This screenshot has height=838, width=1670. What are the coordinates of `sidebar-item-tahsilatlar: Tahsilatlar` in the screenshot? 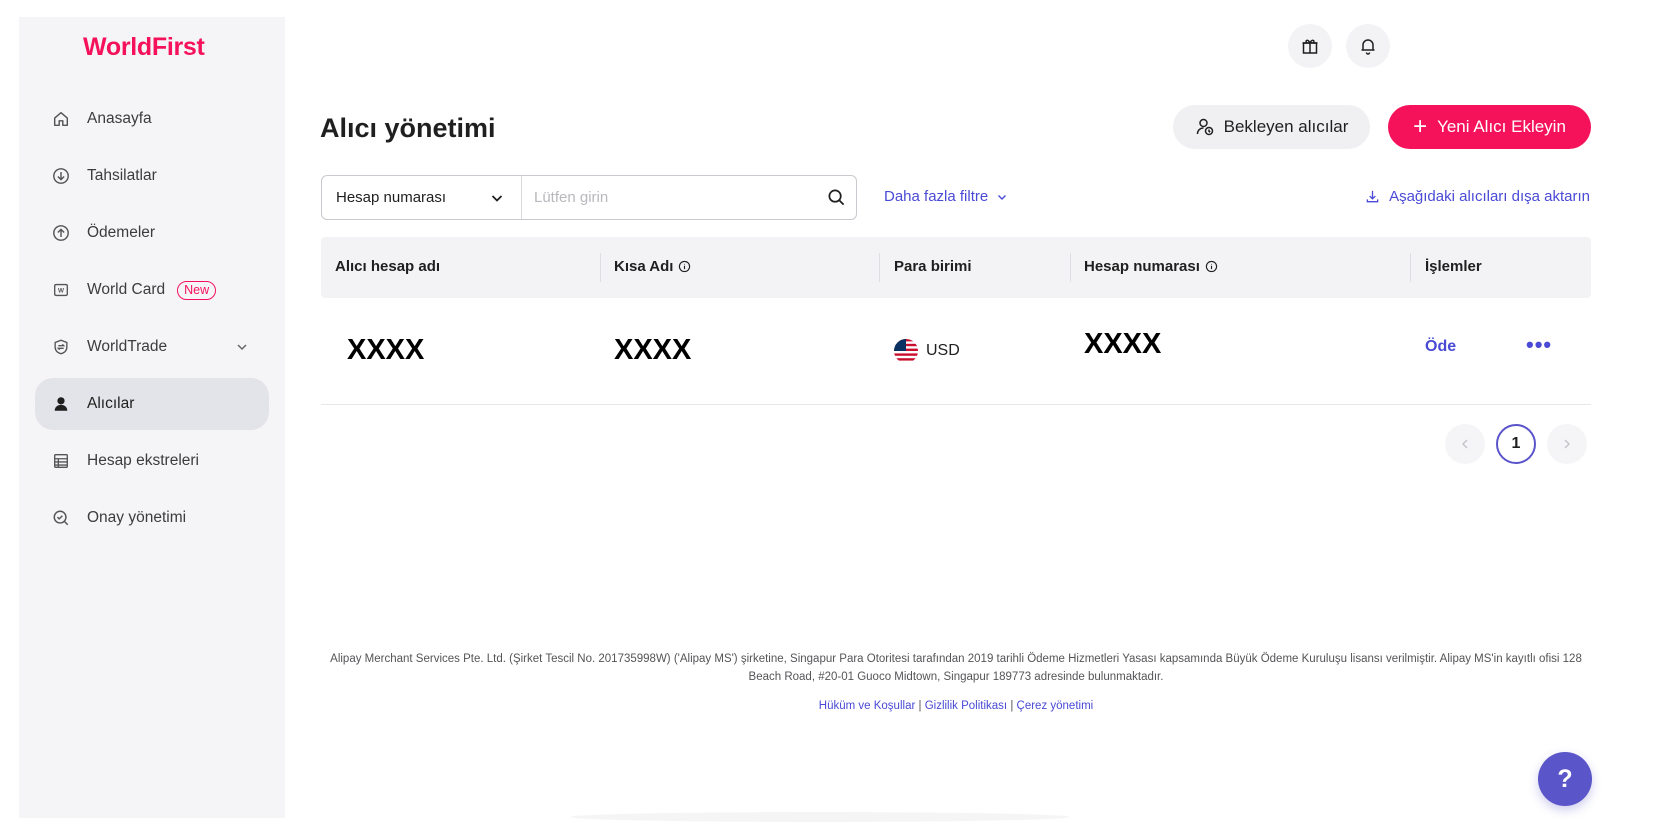 It's located at (152, 176).